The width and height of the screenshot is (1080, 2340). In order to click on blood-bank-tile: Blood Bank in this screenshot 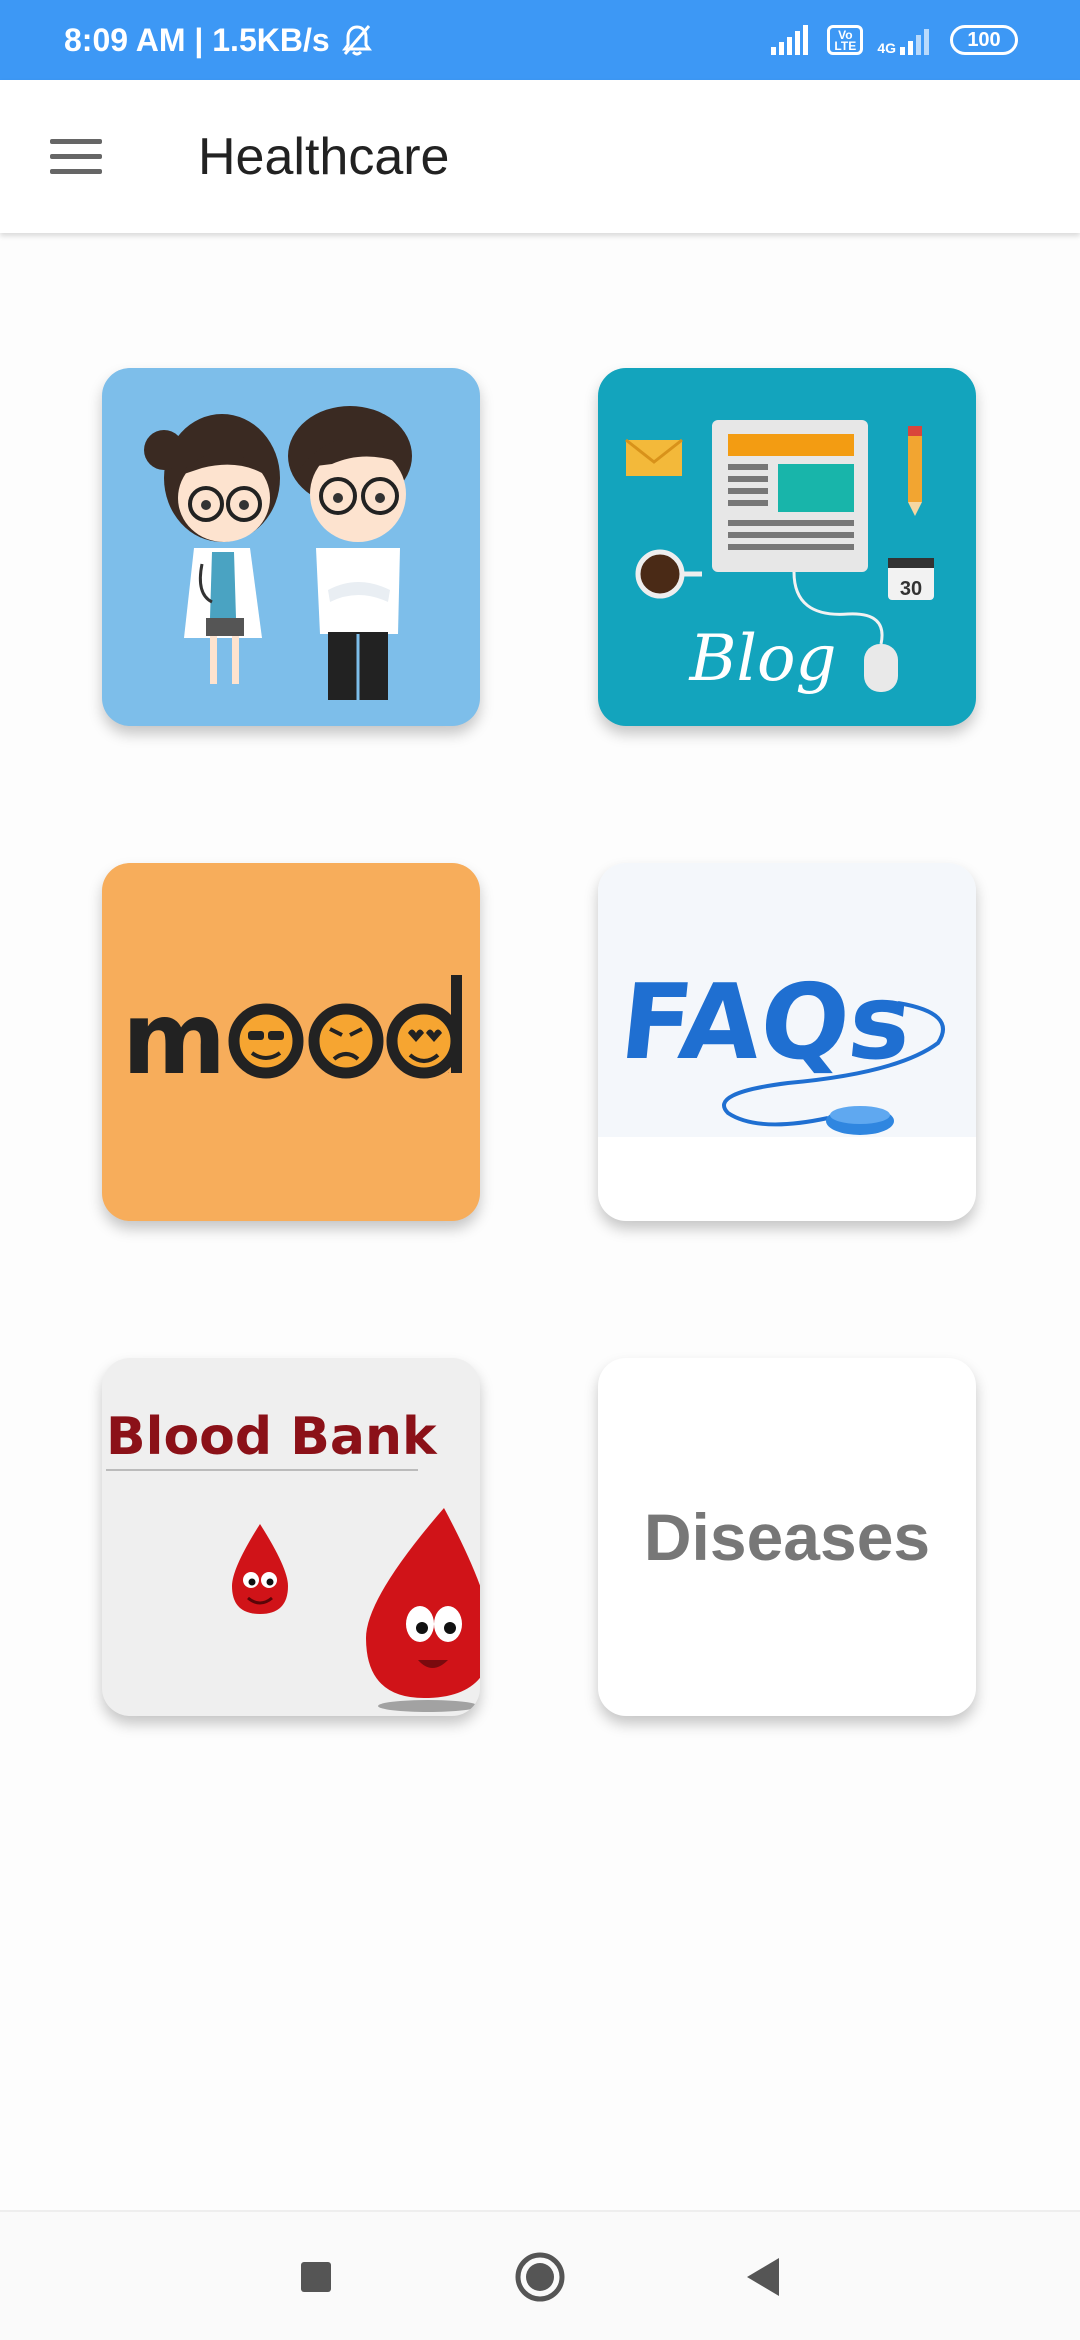, I will do `click(291, 1537)`.